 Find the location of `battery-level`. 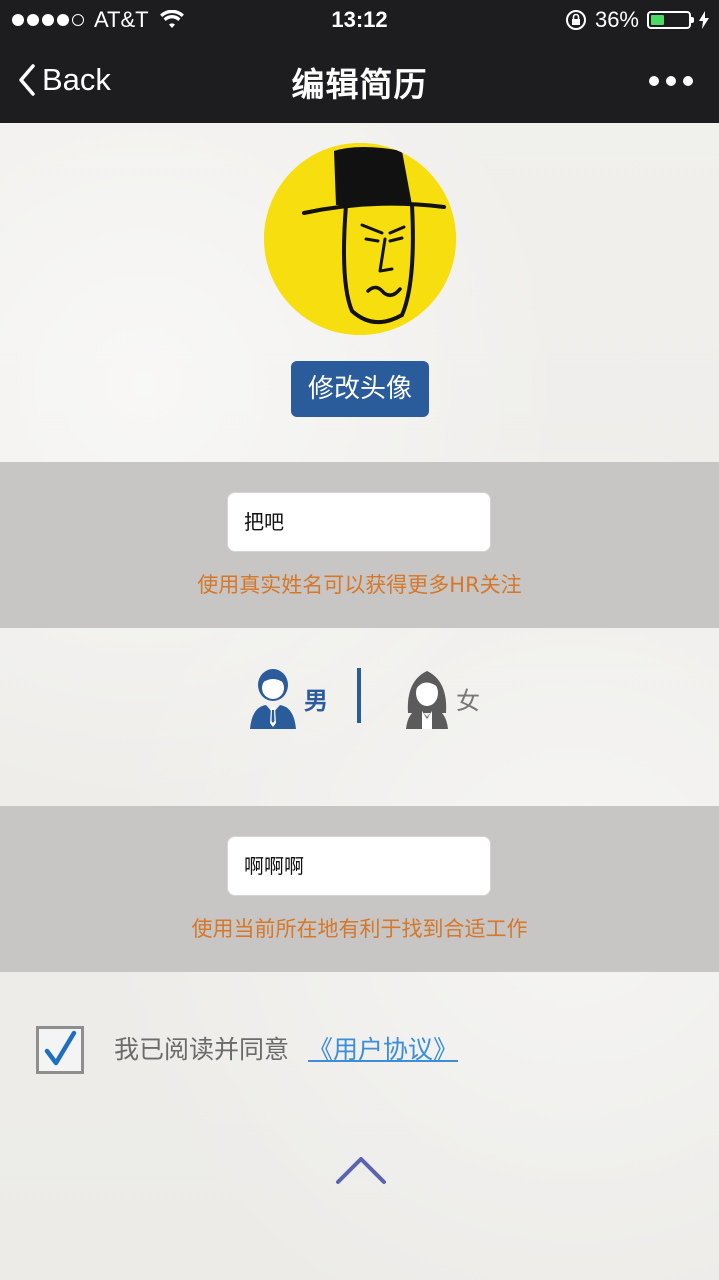

battery-level is located at coordinates (657, 20).